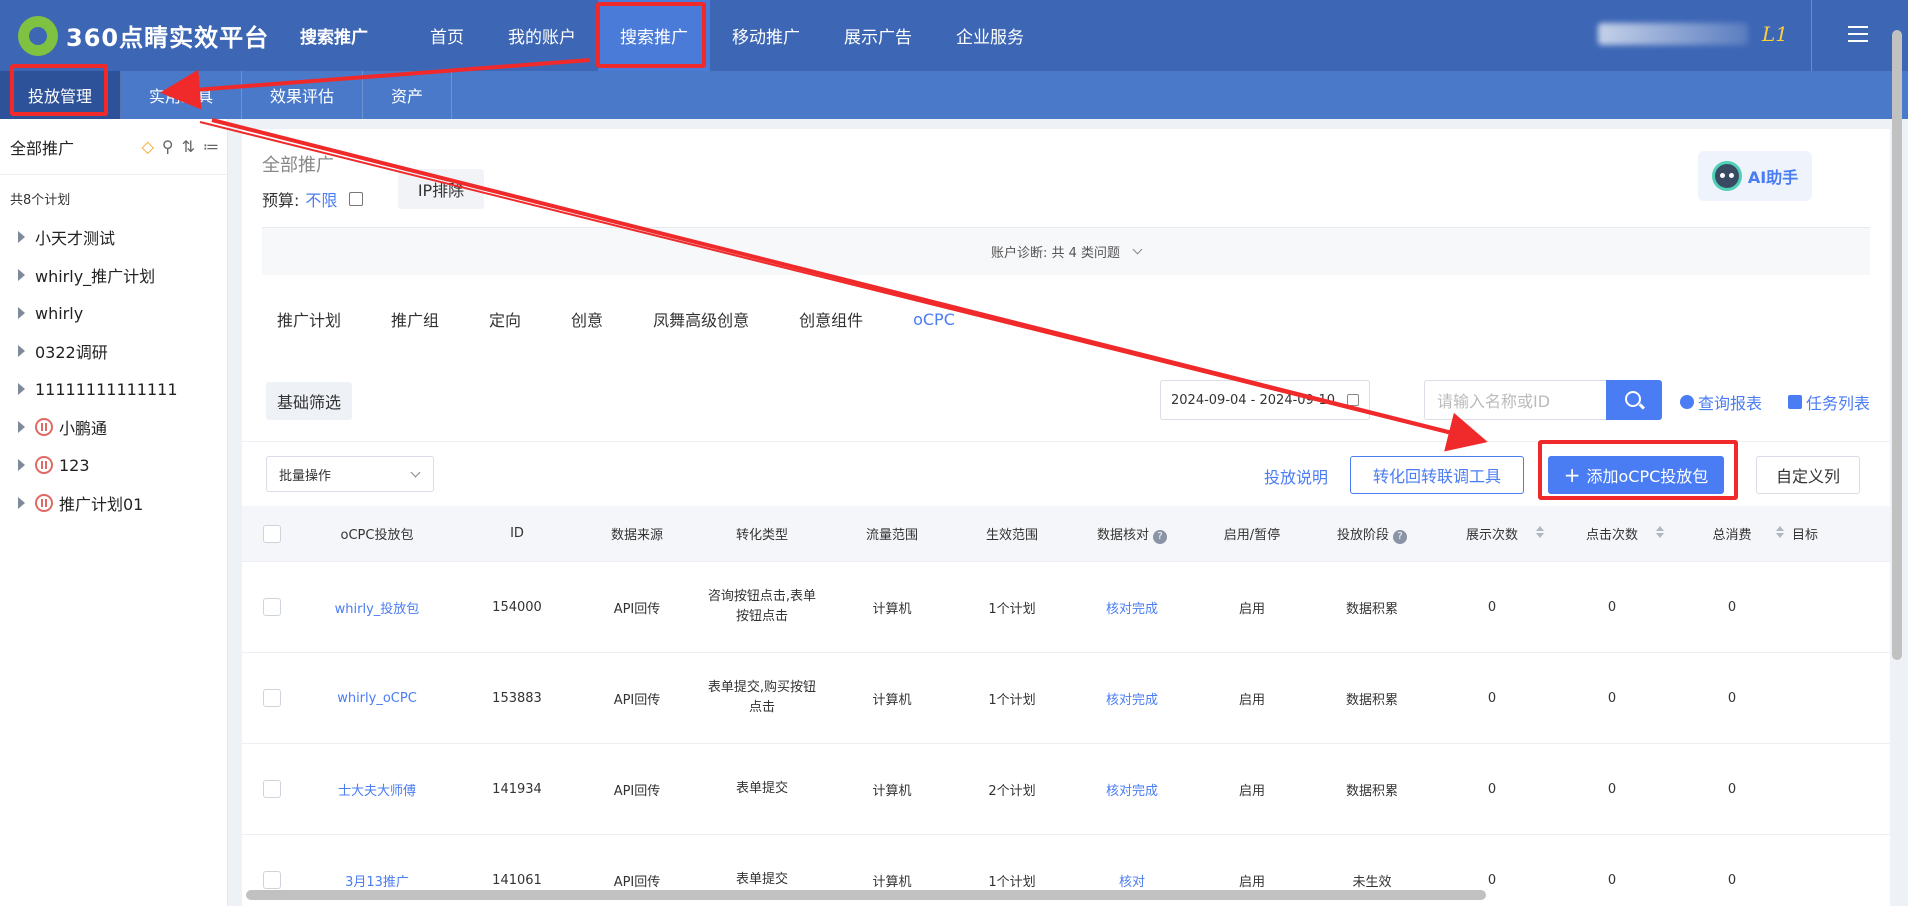  I want to click on sidebar-plan: whirly, so click(113, 313).